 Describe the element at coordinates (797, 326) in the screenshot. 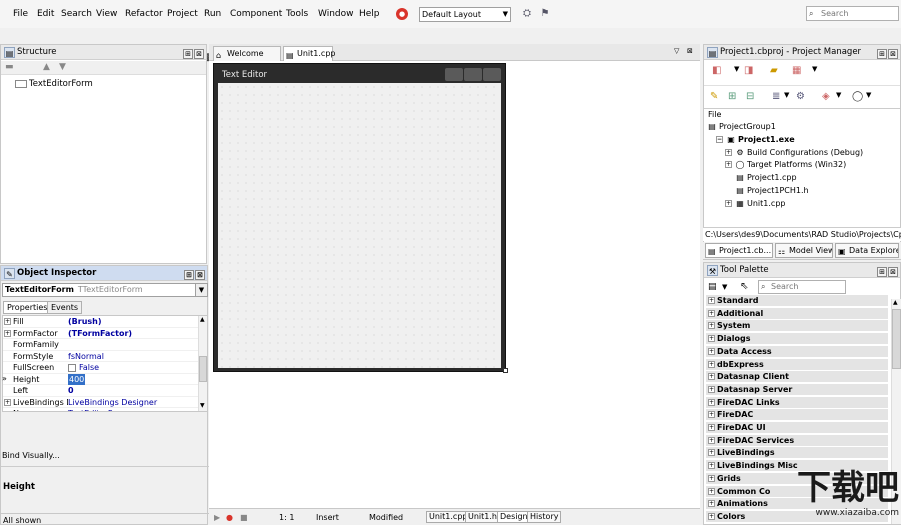

I see `palette-category: + System` at that location.